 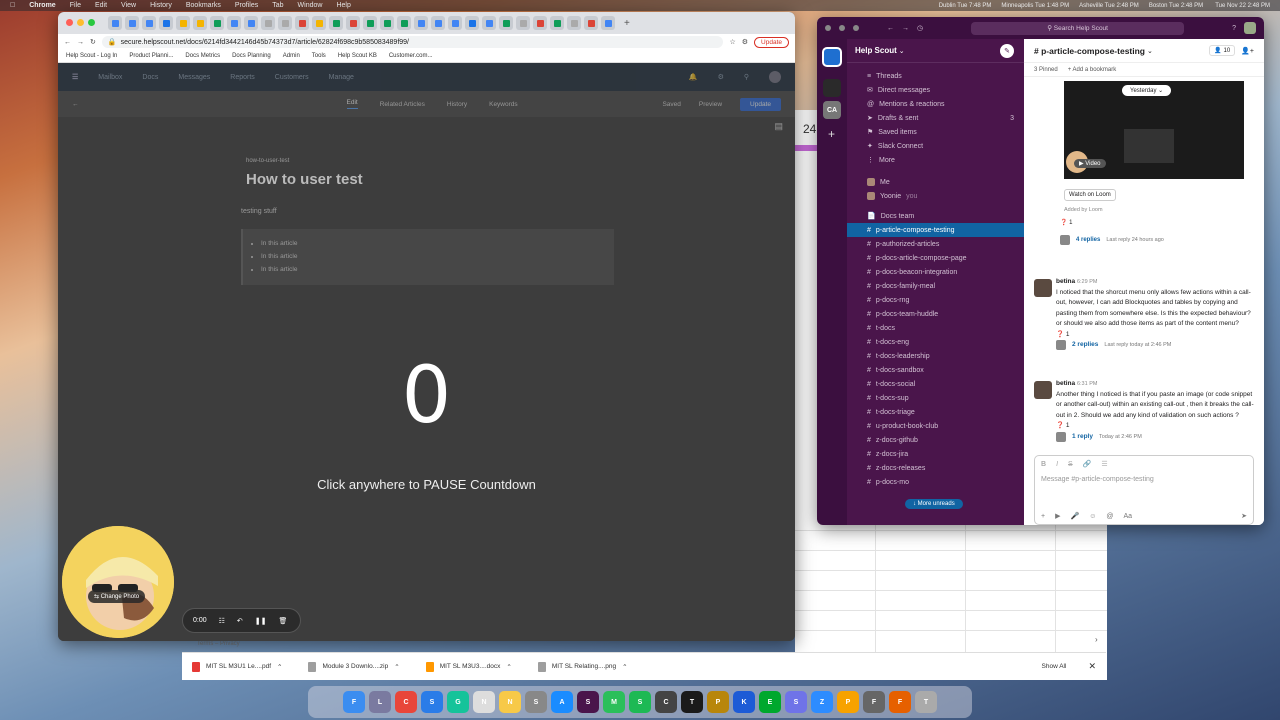 I want to click on sheet-scroll-arrow: ›, so click(x=1096, y=639).